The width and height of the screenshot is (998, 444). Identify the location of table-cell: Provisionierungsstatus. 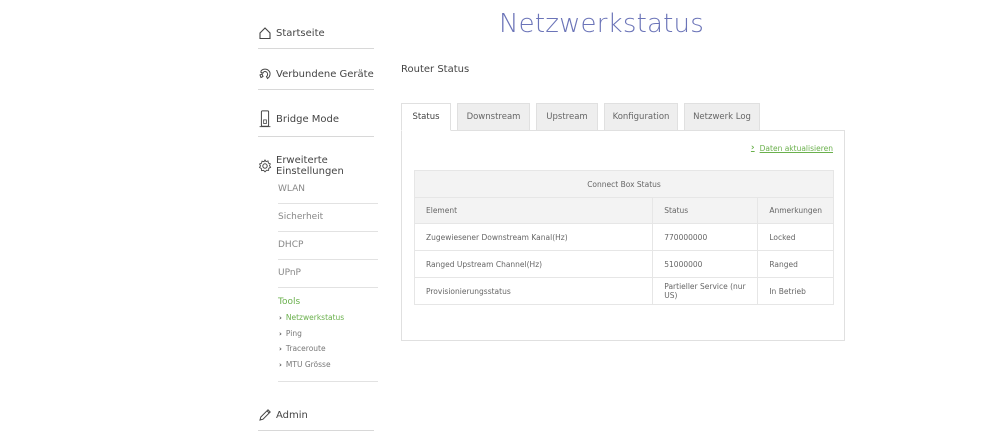
(533, 291).